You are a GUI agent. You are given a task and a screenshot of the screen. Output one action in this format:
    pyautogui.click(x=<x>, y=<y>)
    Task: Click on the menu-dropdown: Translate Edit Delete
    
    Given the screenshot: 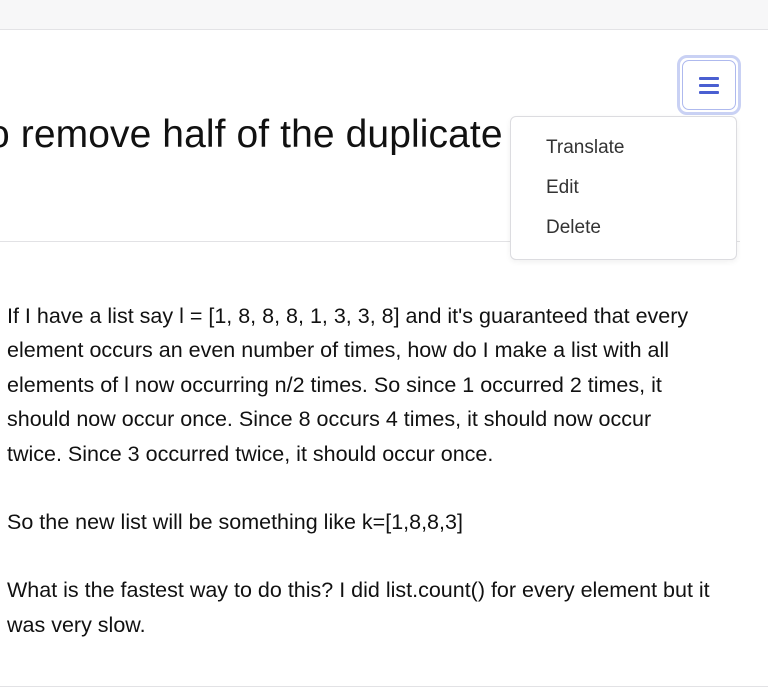 What is the action you would take?
    pyautogui.click(x=623, y=188)
    